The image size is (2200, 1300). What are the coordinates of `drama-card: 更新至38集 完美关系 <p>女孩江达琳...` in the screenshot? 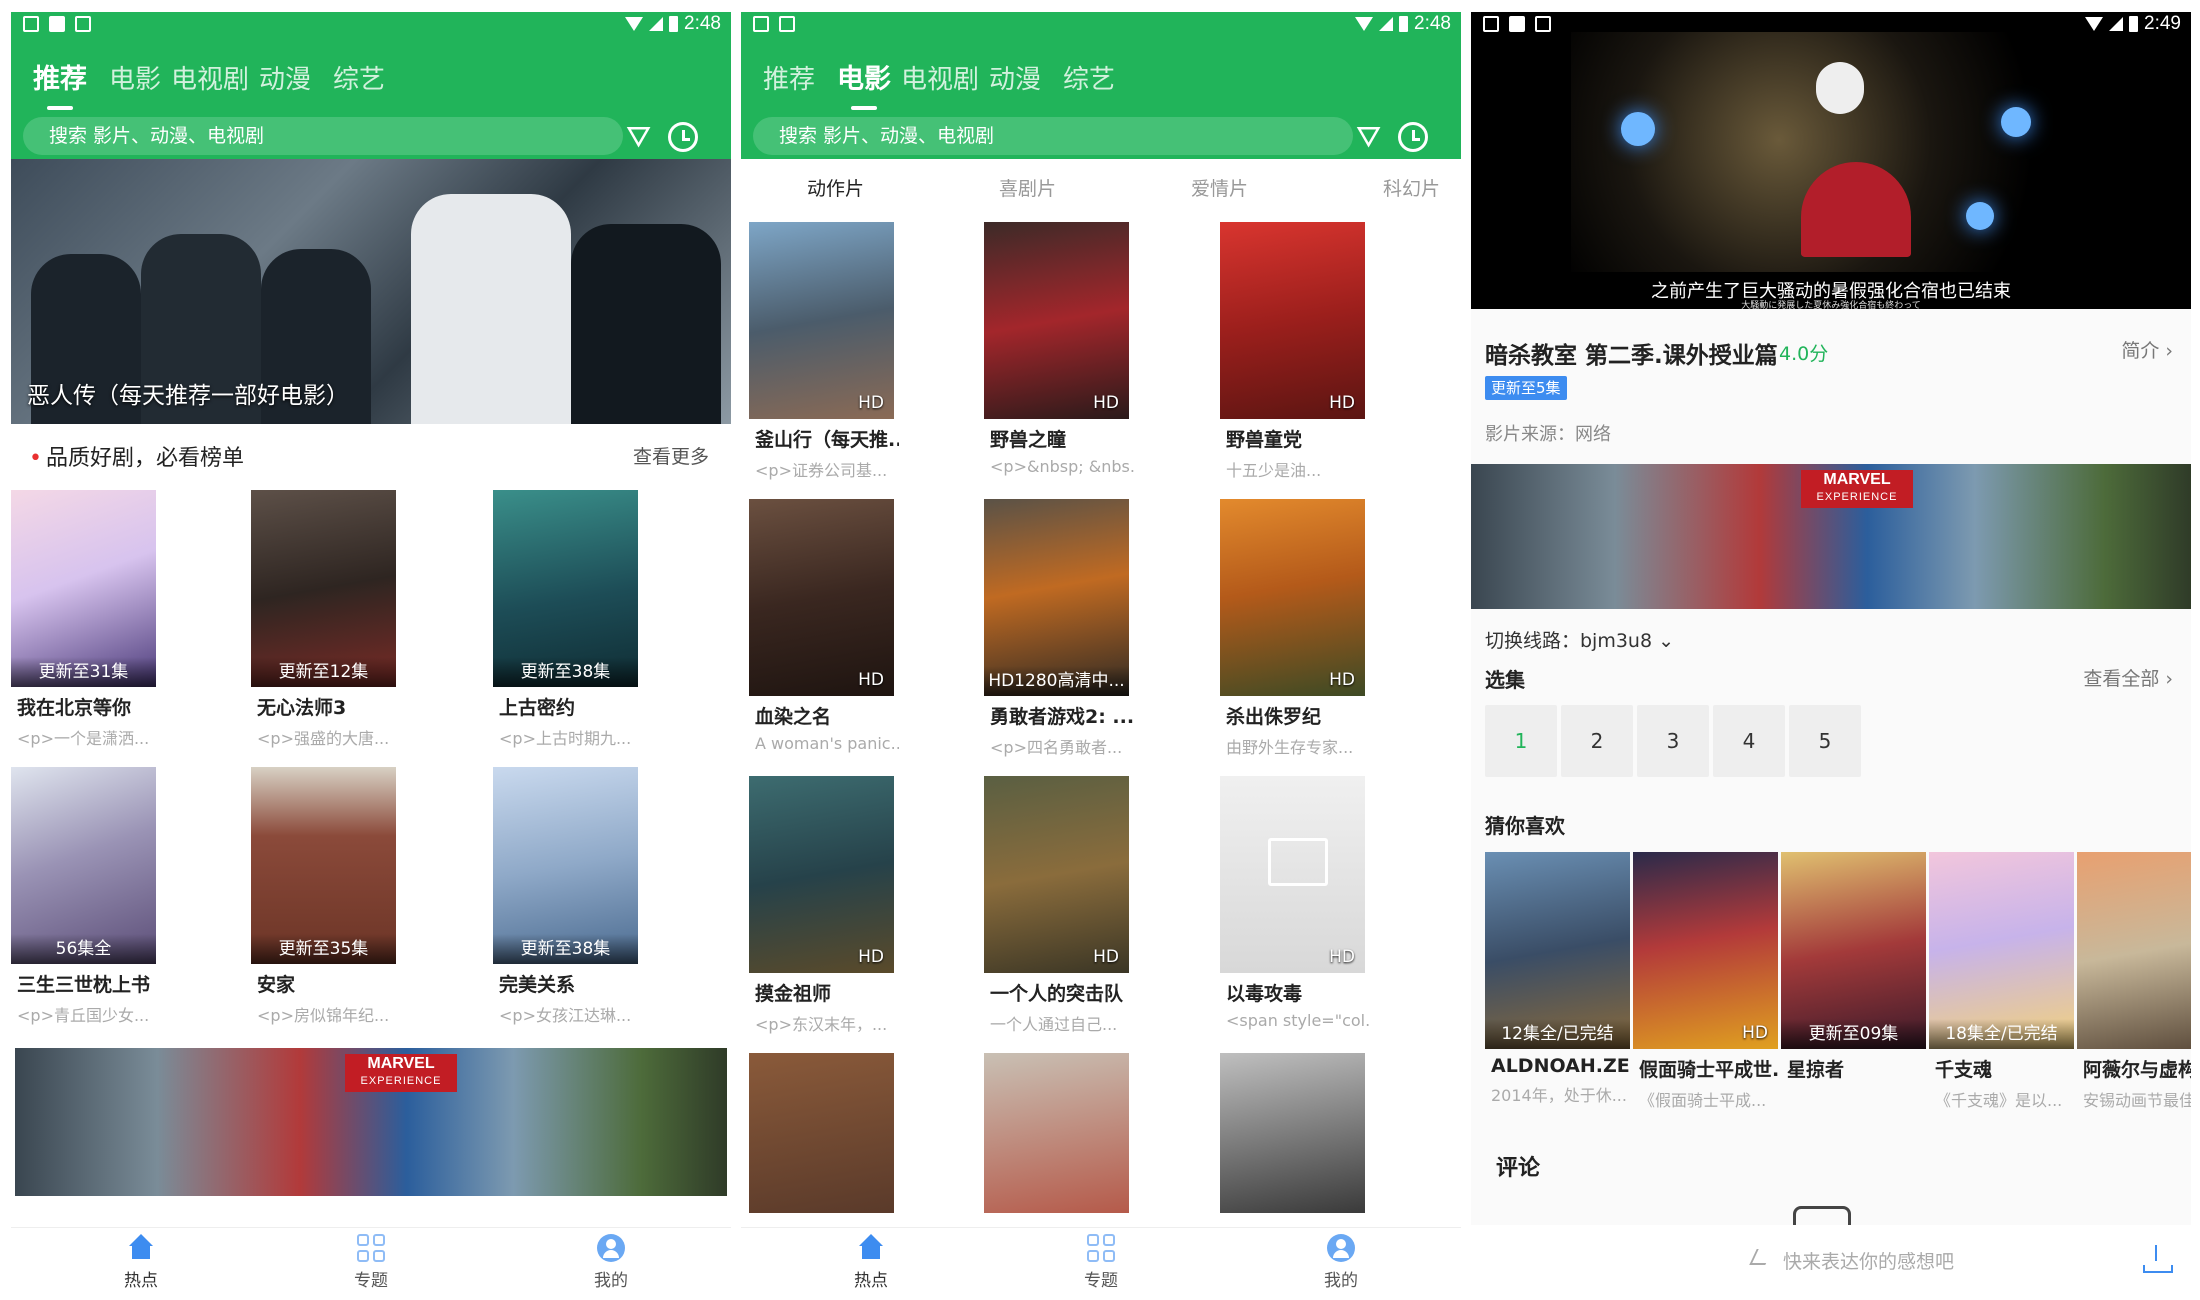 It's located at (568, 896).